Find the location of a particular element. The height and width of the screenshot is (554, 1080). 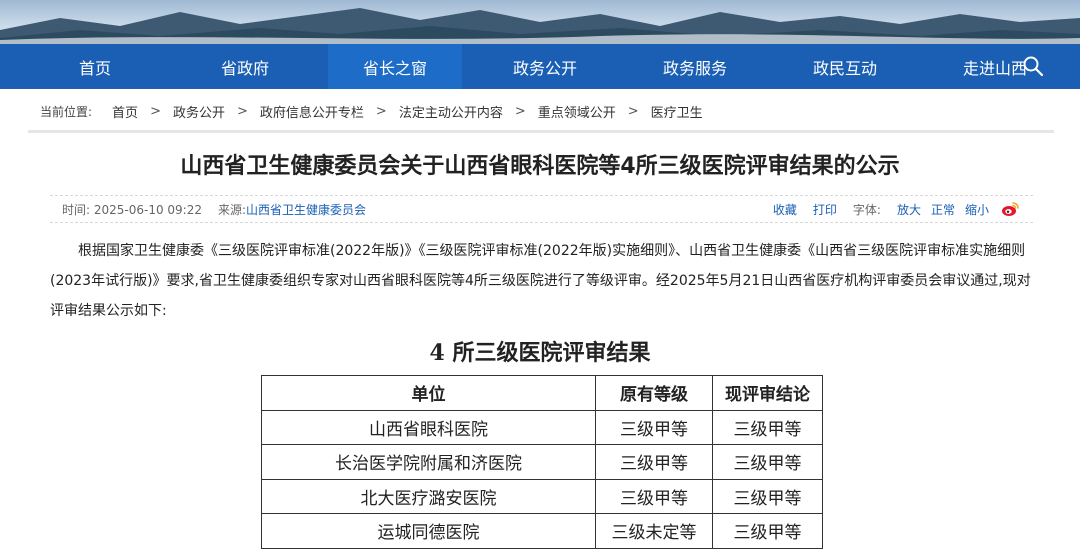

breadcrumb-item-healthcare: 医疗卫生 is located at coordinates (677, 111).